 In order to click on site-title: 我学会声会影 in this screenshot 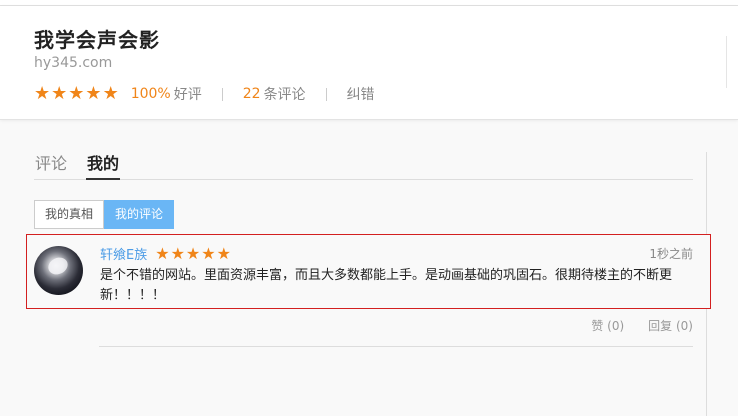, I will do `click(97, 40)`.